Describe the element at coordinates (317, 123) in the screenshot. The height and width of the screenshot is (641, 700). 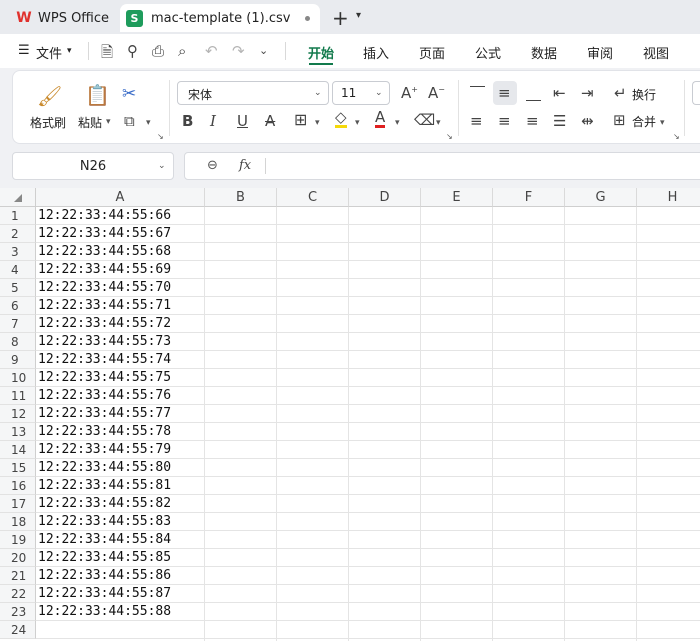
I see `borders-chevron-icon: ▾` at that location.